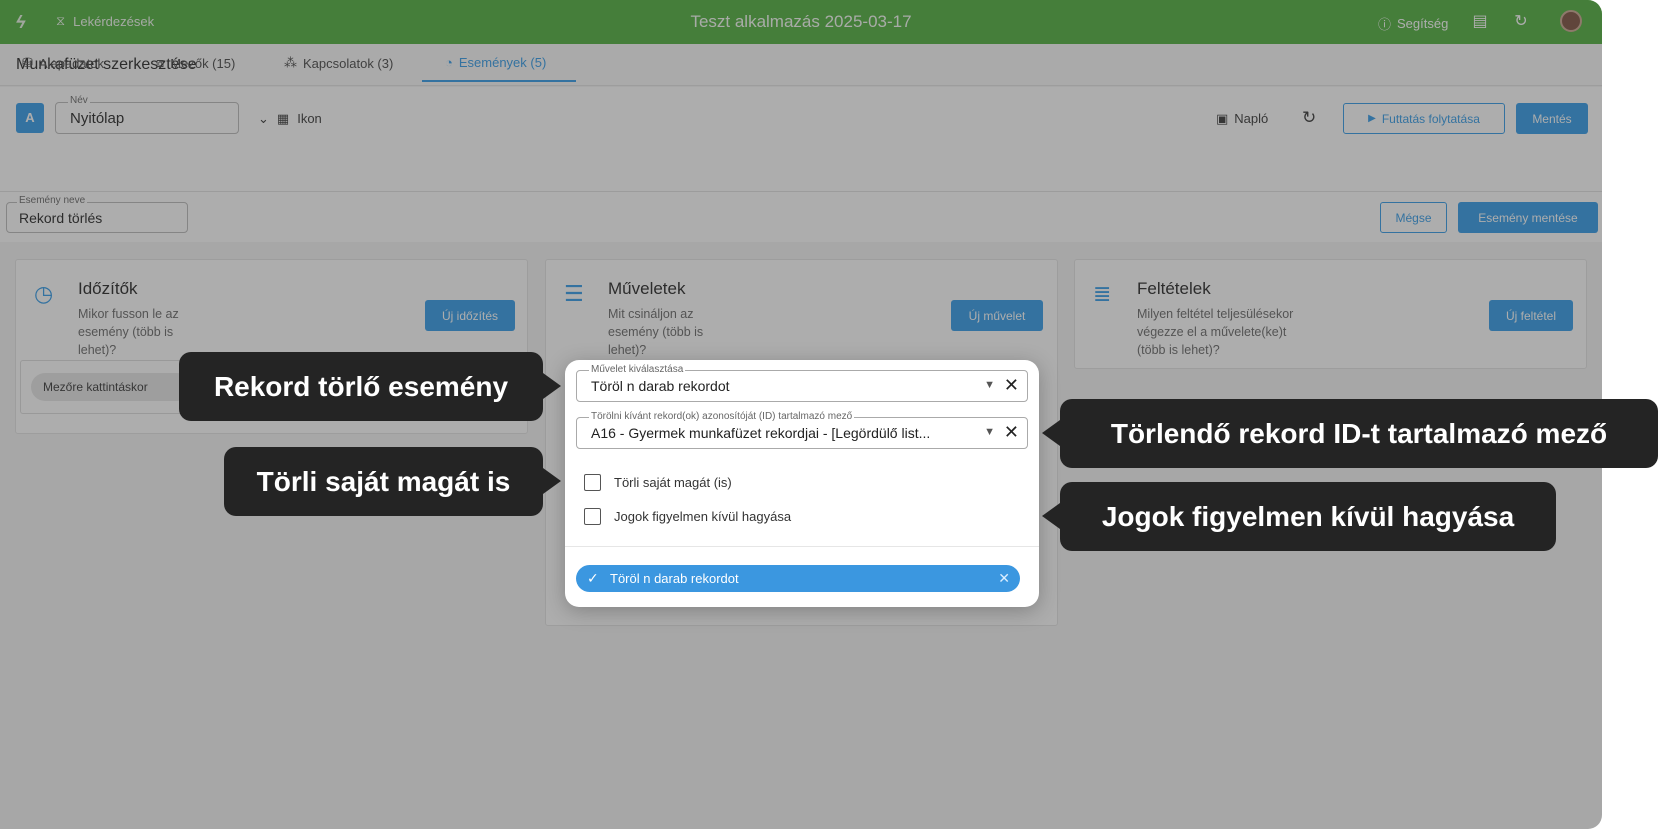  What do you see at coordinates (1004, 578) in the screenshot?
I see `remove-chip-icon: ✕` at bounding box center [1004, 578].